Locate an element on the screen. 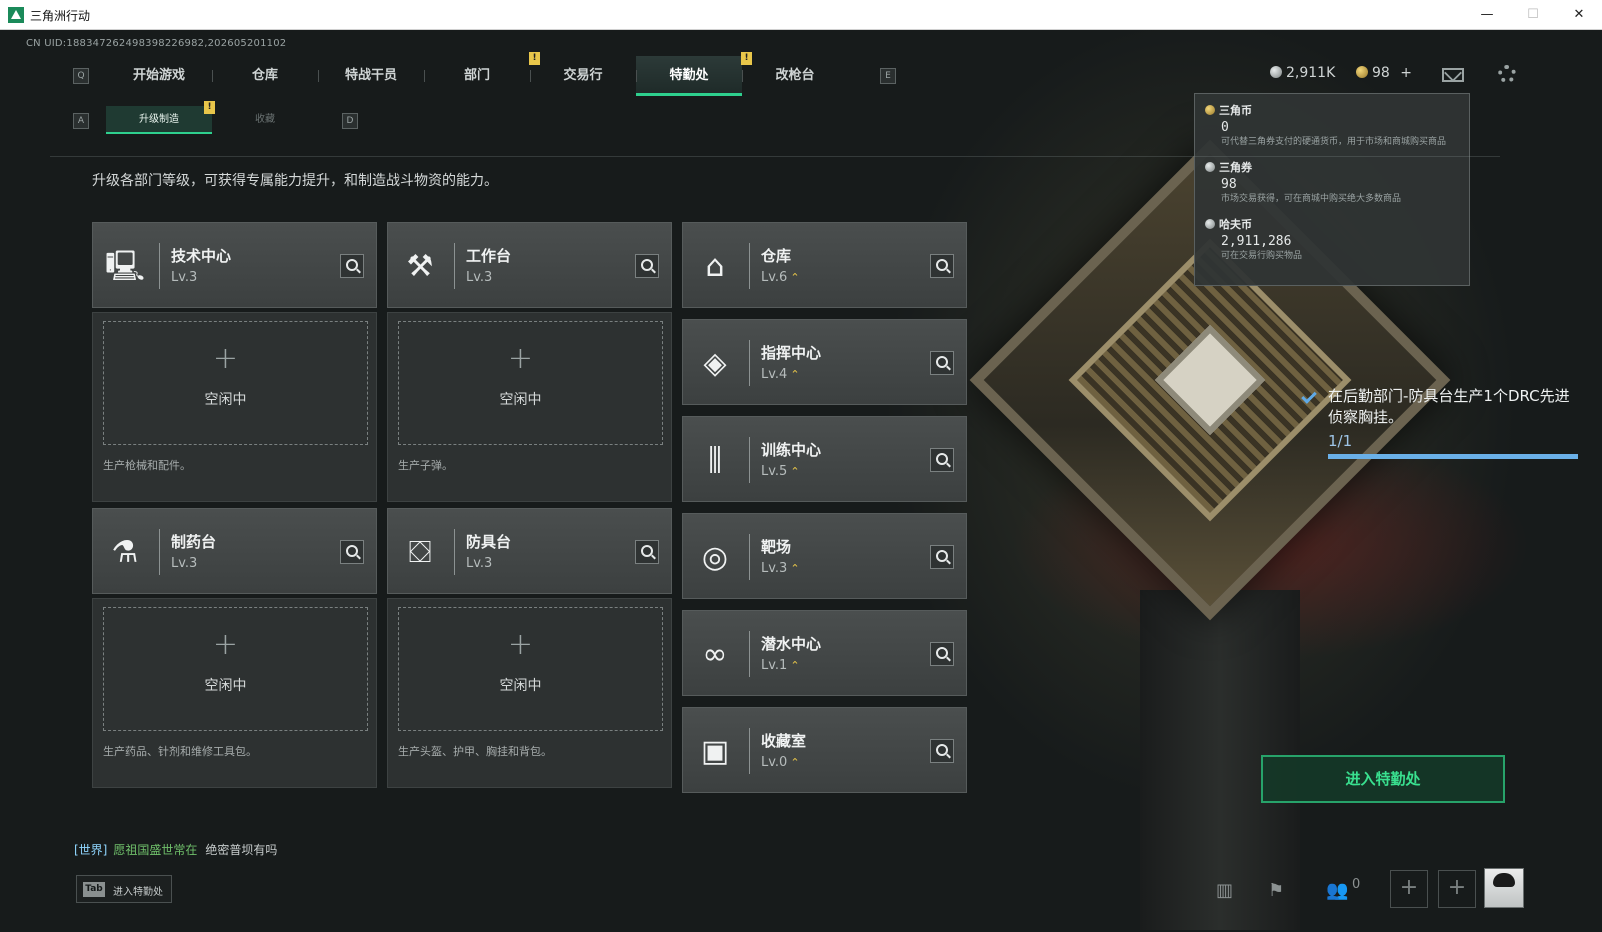 The image size is (1602, 932). close-button: ✕ is located at coordinates (1579, 15).